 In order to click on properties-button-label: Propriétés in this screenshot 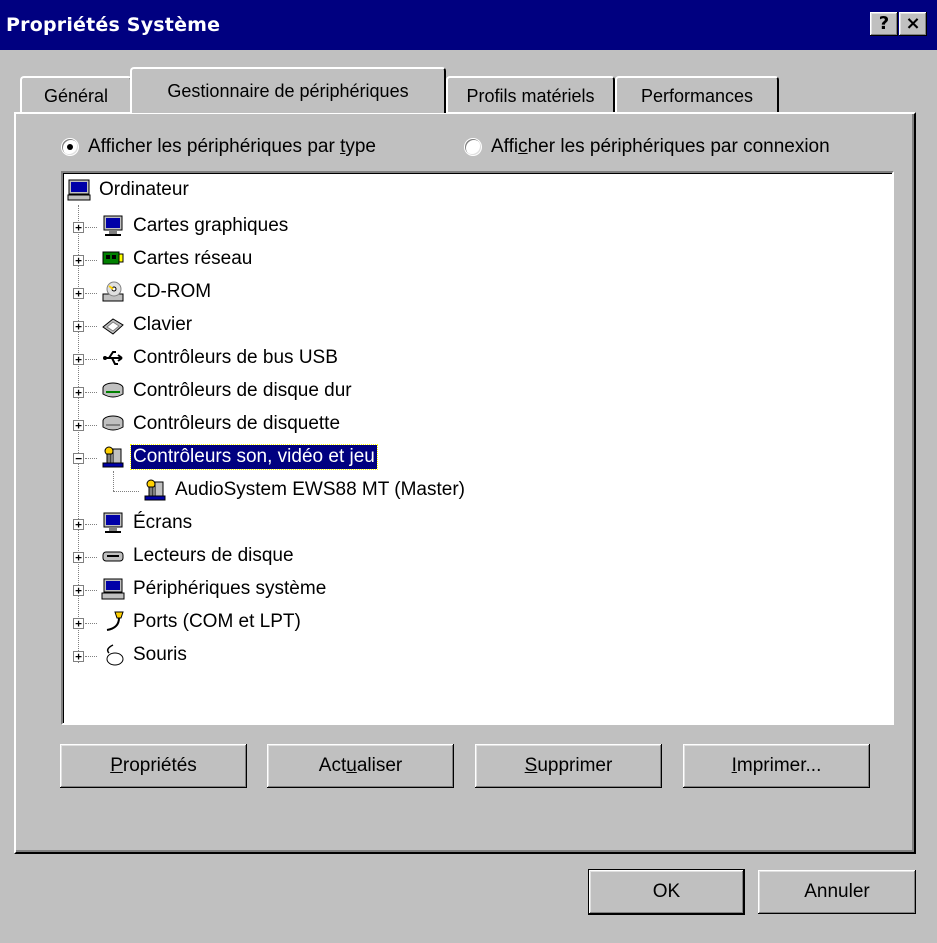, I will do `click(153, 765)`.